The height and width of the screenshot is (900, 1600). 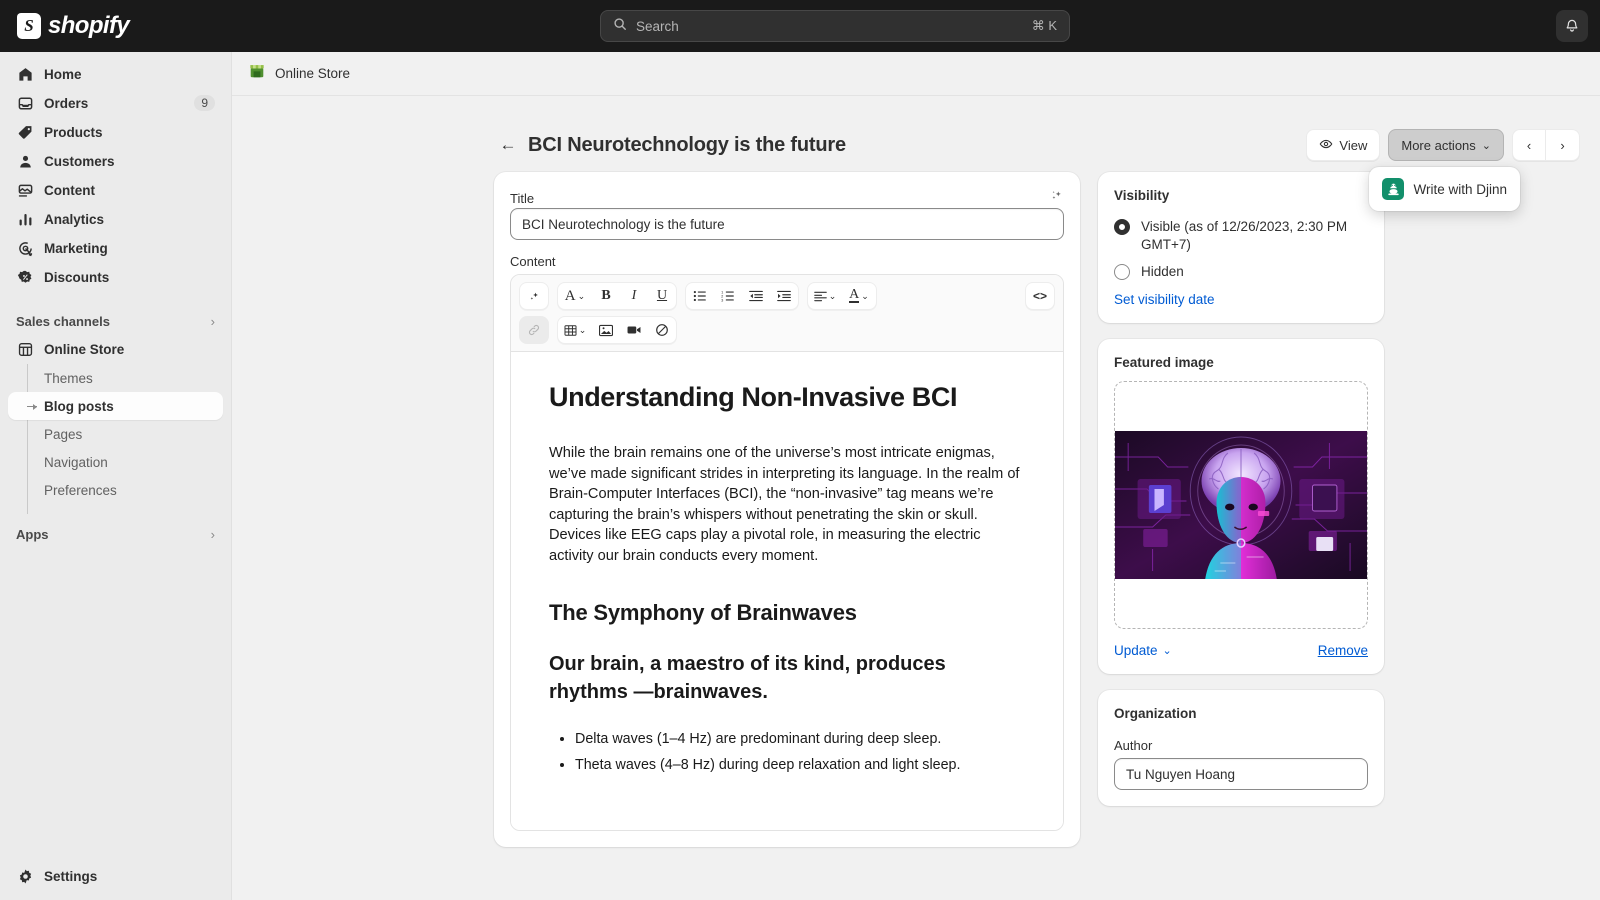 What do you see at coordinates (1343, 650) in the screenshot?
I see `remove-image-button: Remove` at bounding box center [1343, 650].